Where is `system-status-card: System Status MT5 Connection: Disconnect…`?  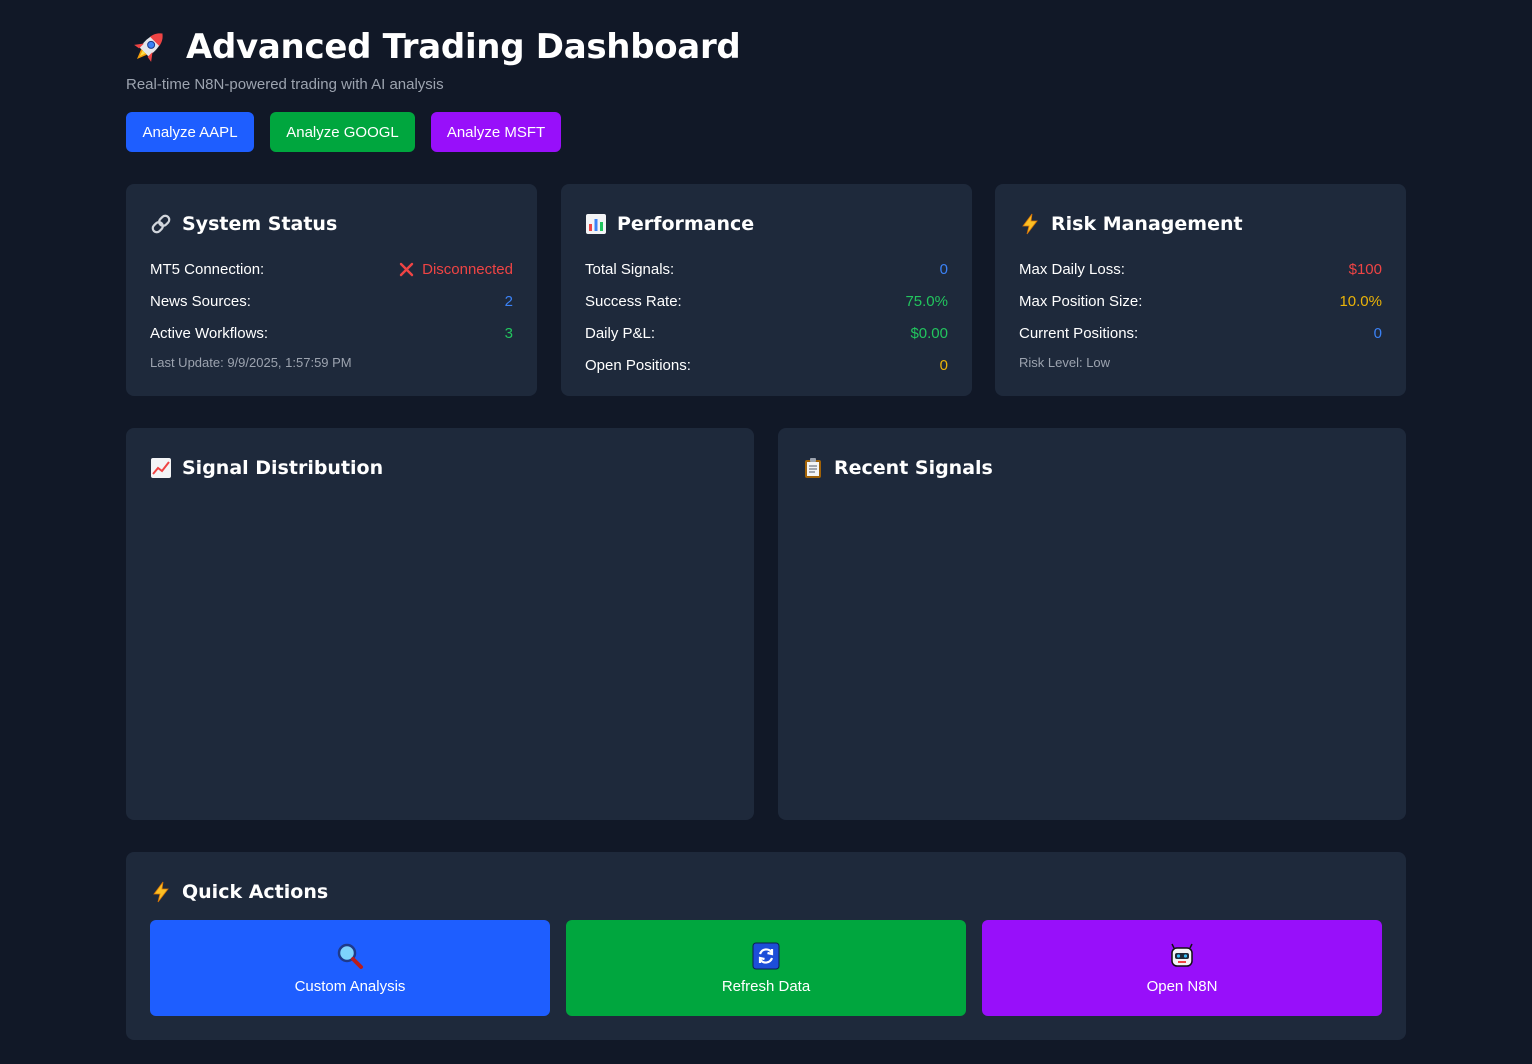
system-status-card: System Status MT5 Connection: Disconnect… is located at coordinates (331, 290).